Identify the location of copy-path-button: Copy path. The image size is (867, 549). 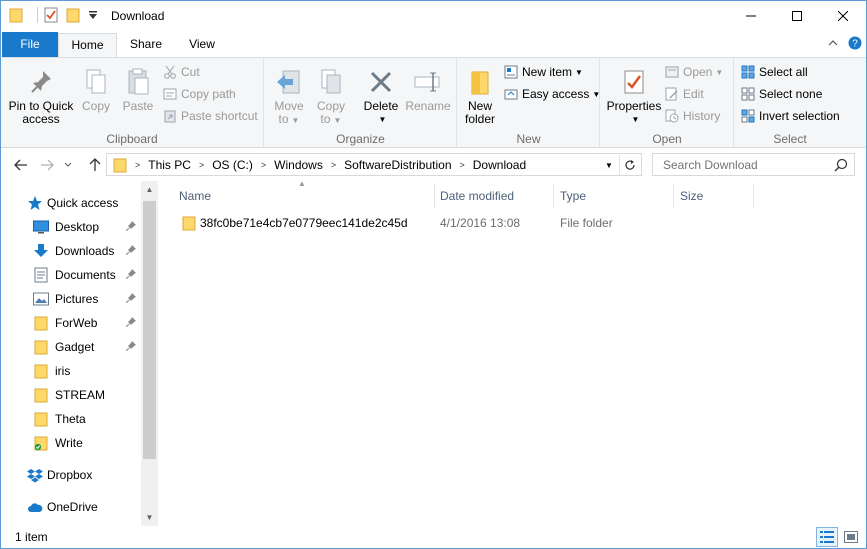
(199, 94).